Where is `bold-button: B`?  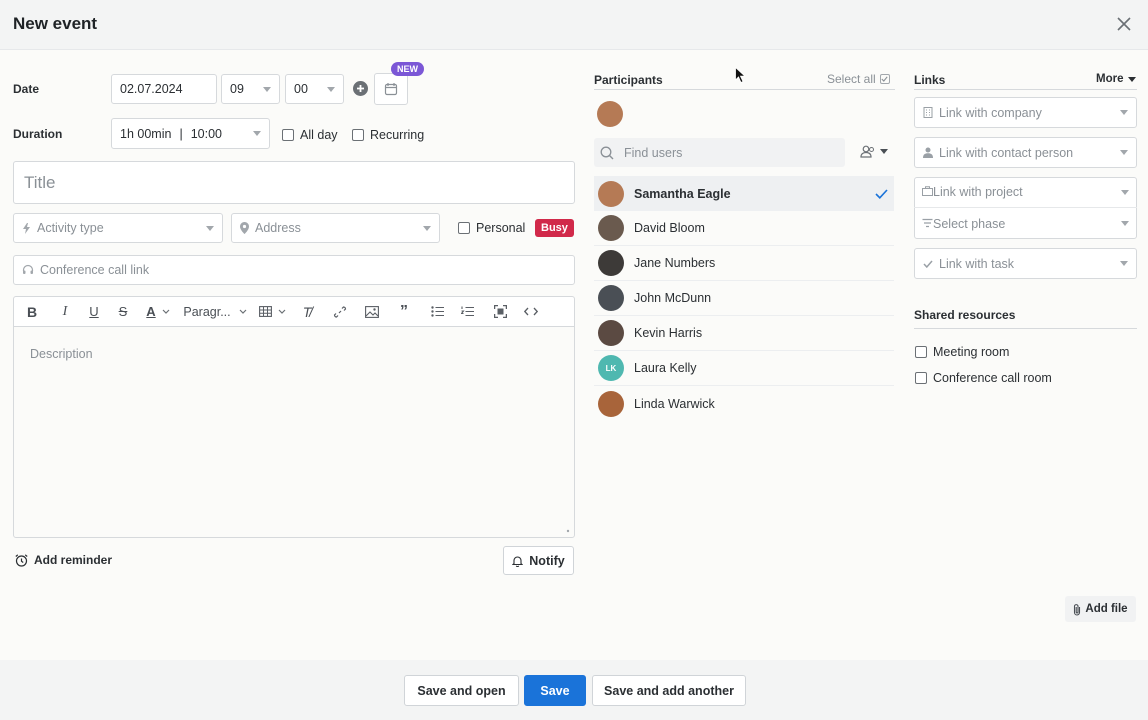
bold-button: B is located at coordinates (32, 312).